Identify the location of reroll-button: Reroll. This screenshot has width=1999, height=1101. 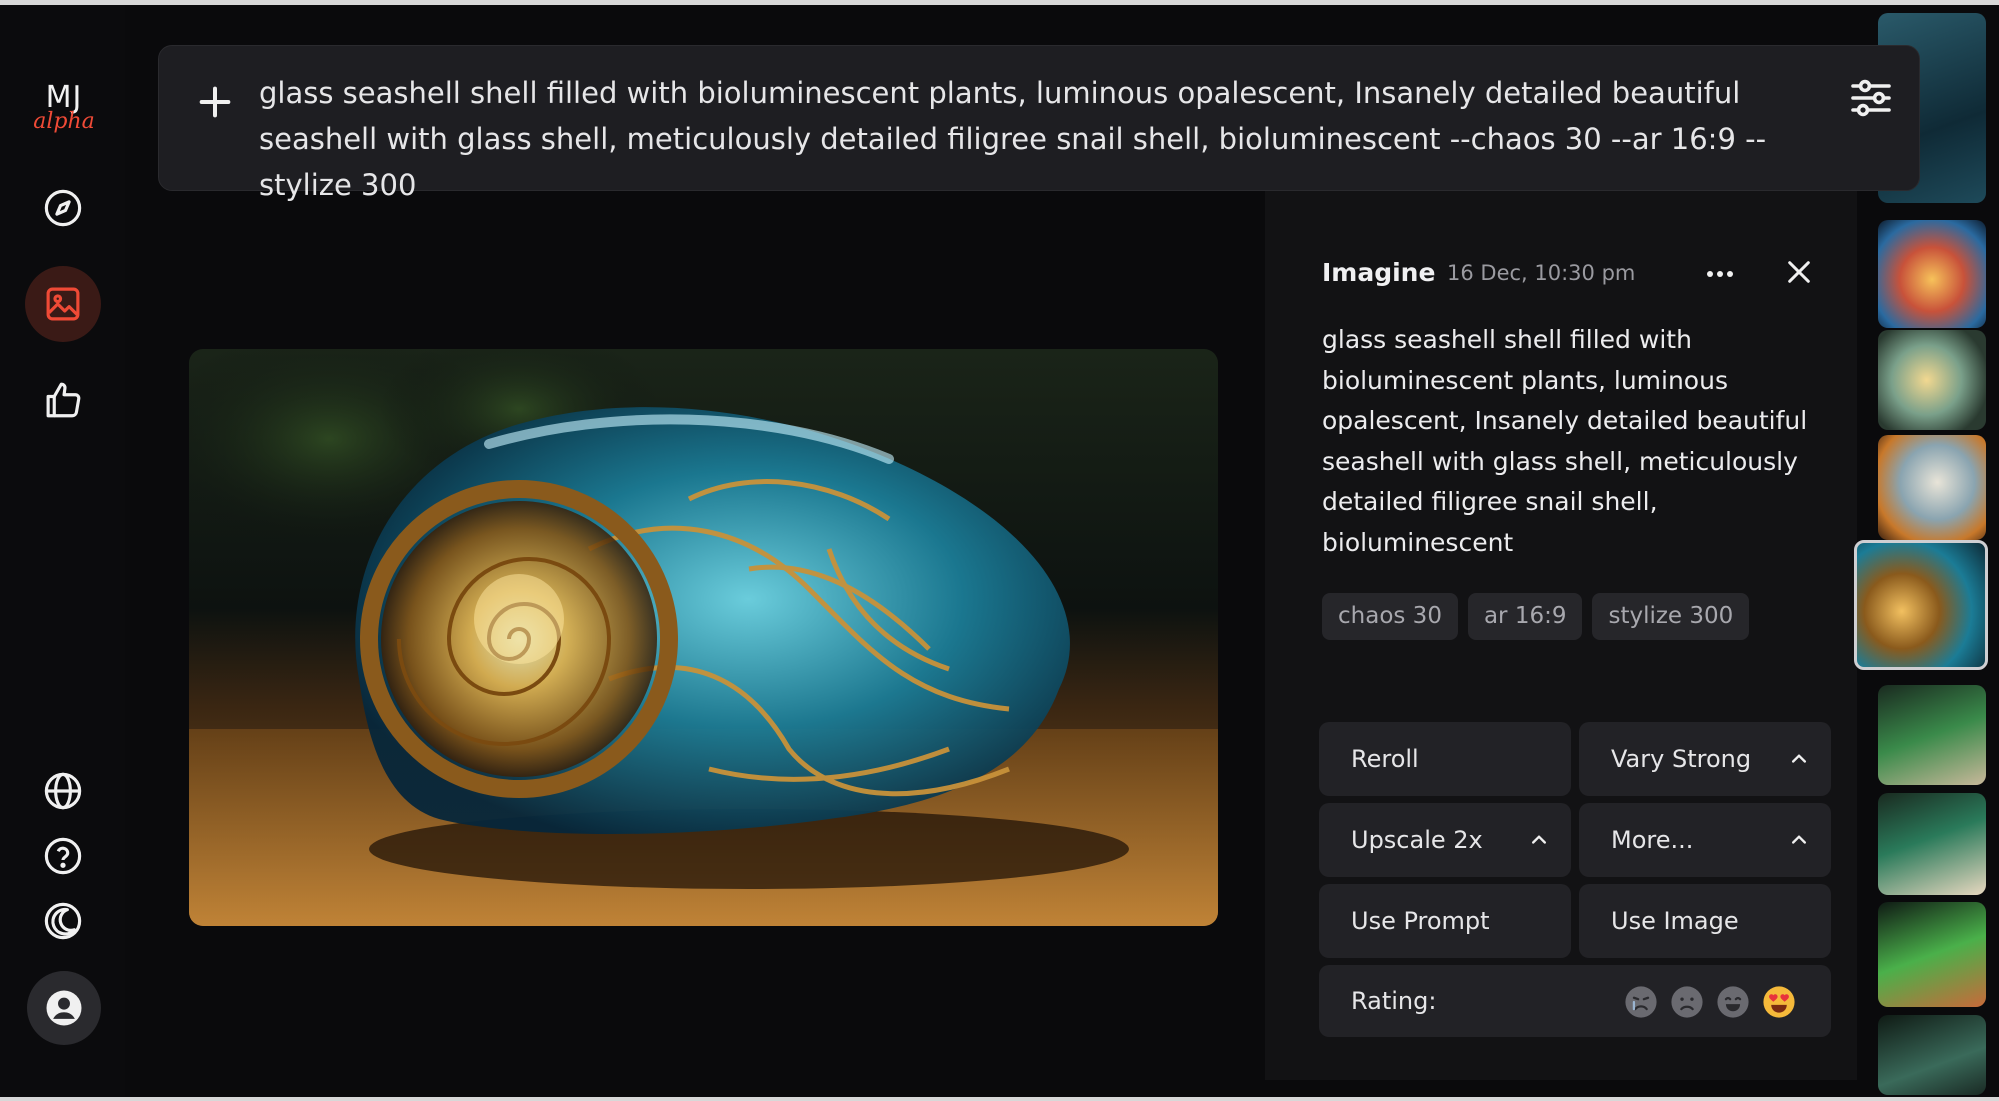
(1445, 759).